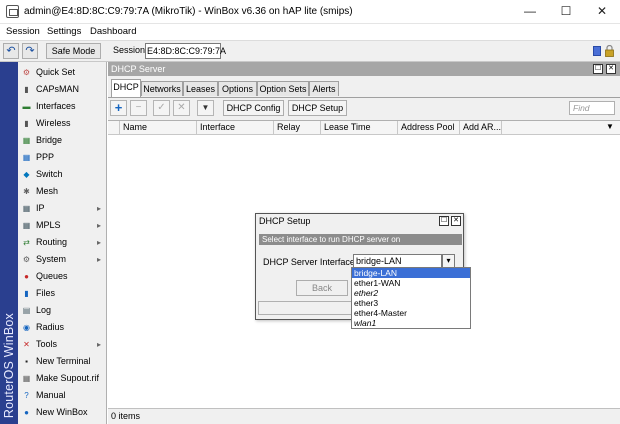 Image resolution: width=620 pixels, height=424 pixels. Describe the element at coordinates (598, 69) in the screenshot. I see `dhcp-window-maximize-button: ☐` at that location.